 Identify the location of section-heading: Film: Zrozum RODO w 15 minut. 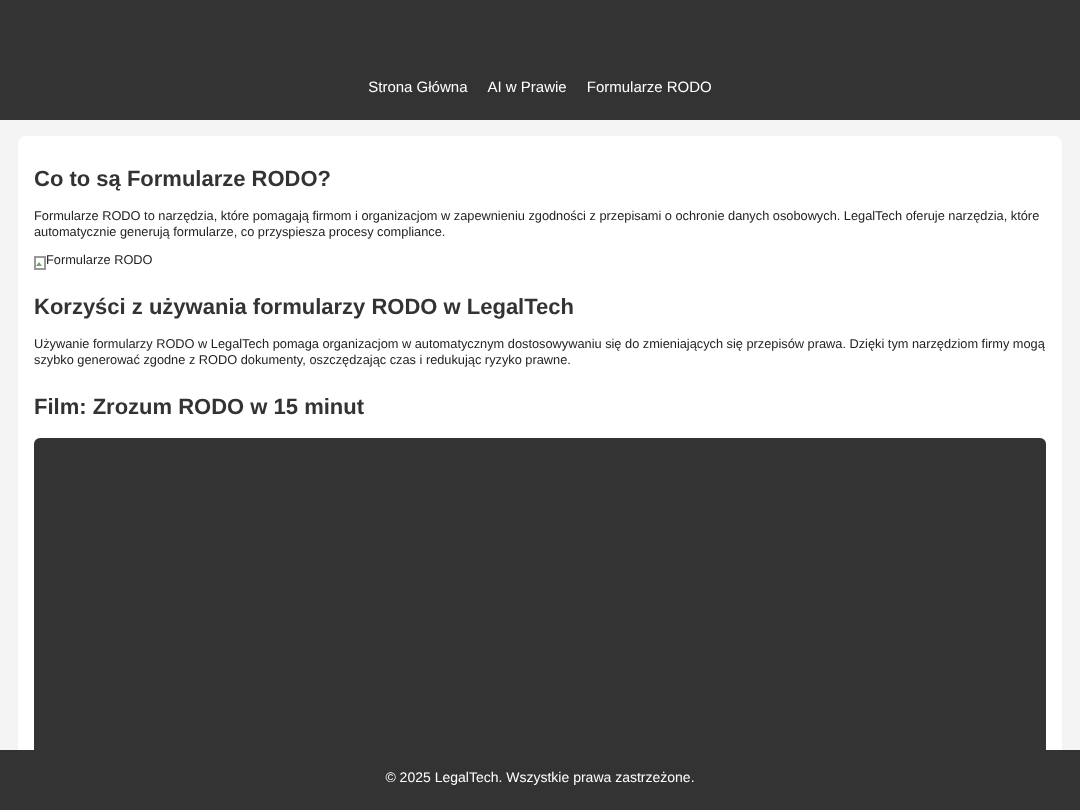
(200, 408).